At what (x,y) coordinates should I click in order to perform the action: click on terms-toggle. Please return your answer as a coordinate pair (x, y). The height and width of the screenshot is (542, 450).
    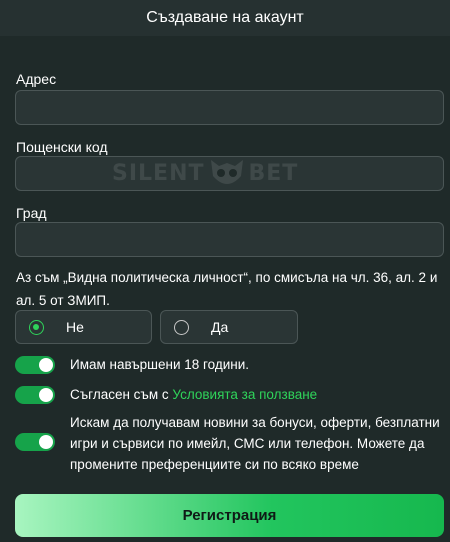
    Looking at the image, I should click on (35, 395).